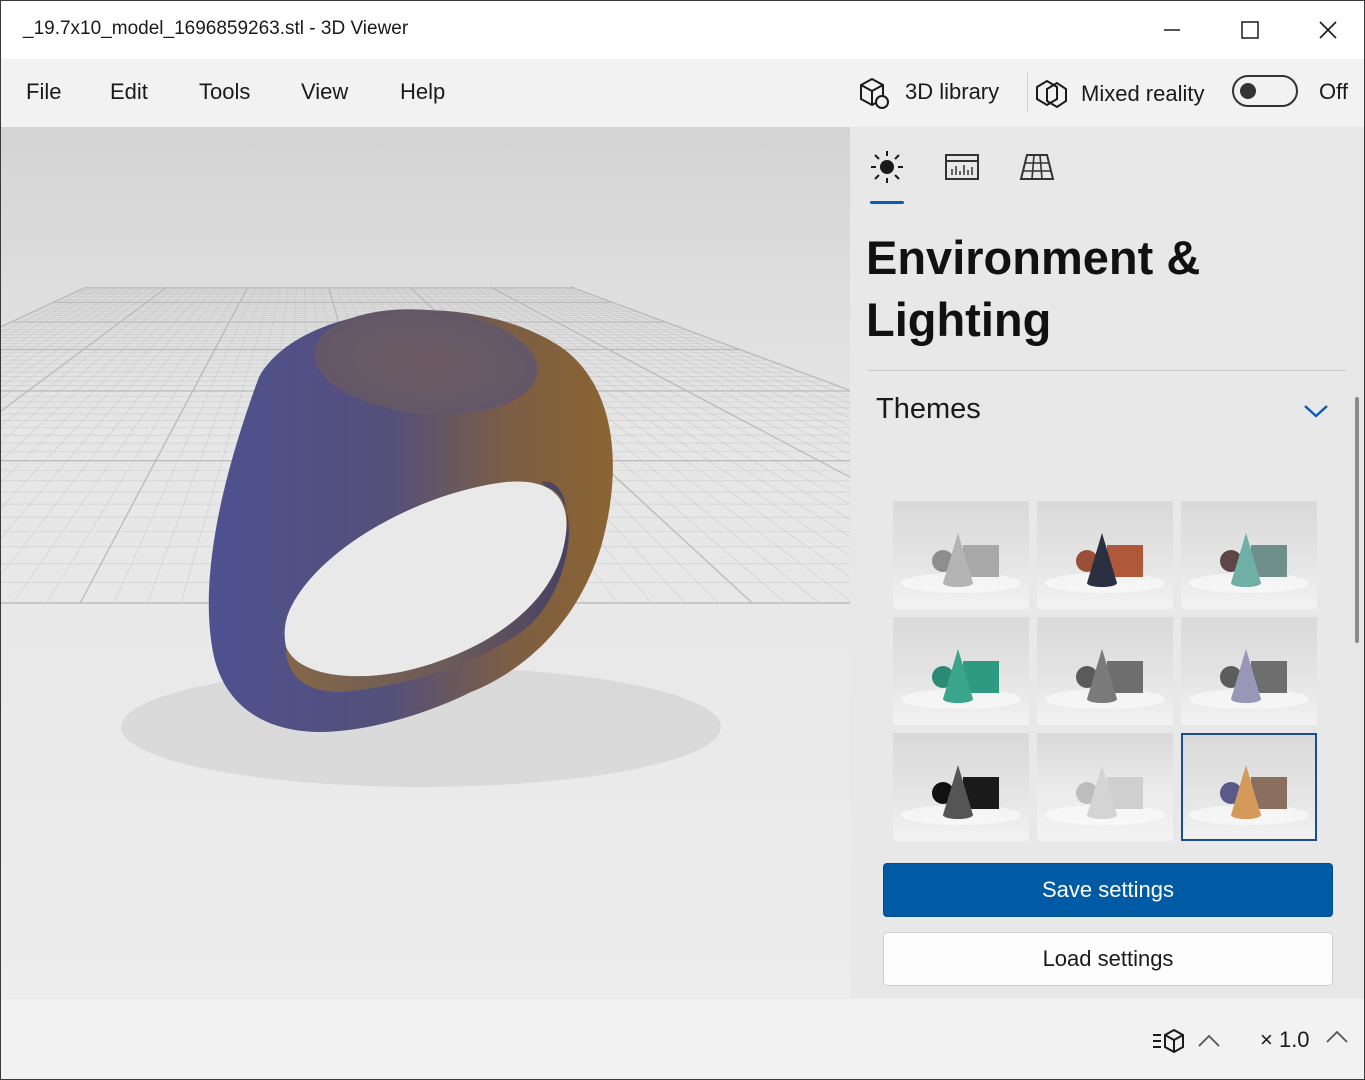 This screenshot has width=1365, height=1080. Describe the element at coordinates (887, 202) in the screenshot. I see `tab-selected-indicator` at that location.